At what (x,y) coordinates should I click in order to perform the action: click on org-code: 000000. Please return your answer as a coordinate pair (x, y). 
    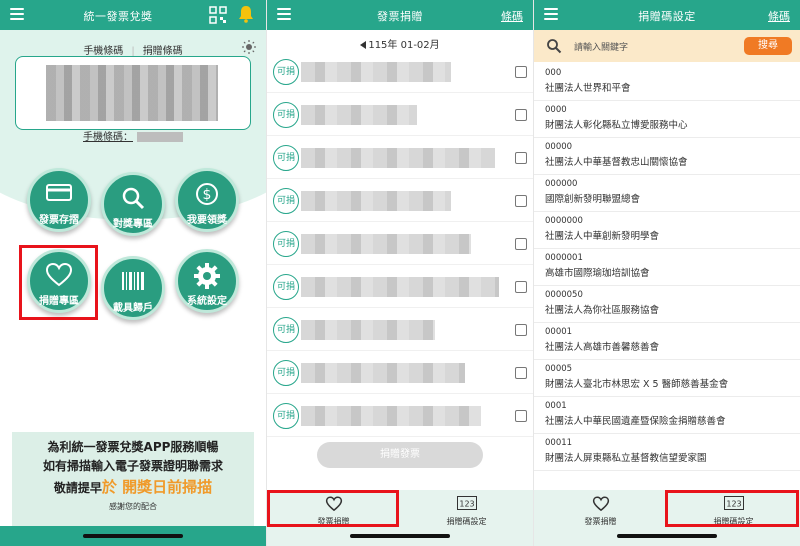
    Looking at the image, I should click on (561, 184).